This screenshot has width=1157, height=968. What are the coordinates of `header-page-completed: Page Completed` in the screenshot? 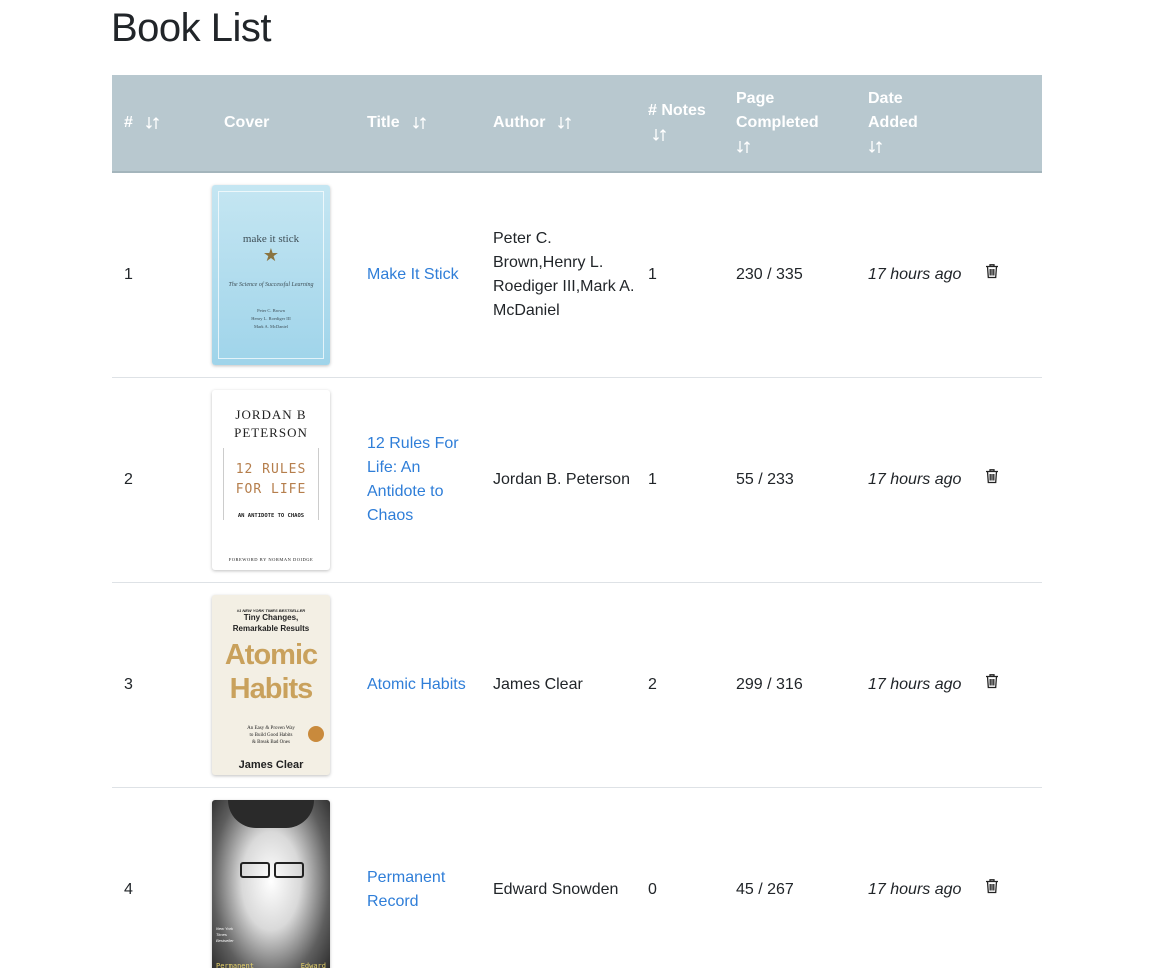 It's located at (790, 123).